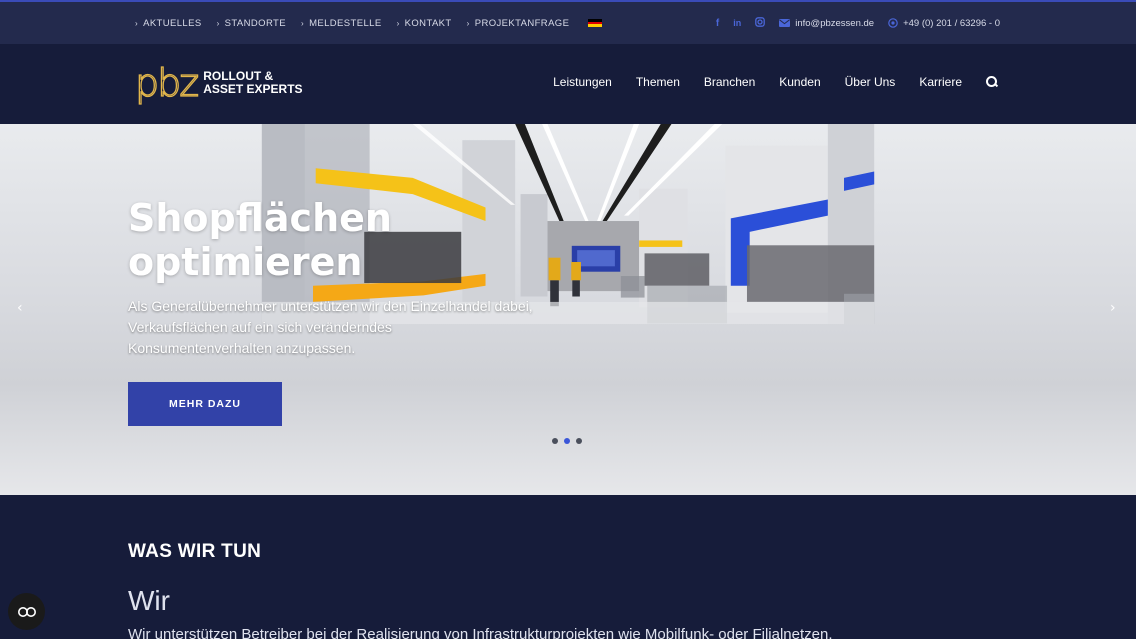  I want to click on facebook-icon: f, so click(717, 23).